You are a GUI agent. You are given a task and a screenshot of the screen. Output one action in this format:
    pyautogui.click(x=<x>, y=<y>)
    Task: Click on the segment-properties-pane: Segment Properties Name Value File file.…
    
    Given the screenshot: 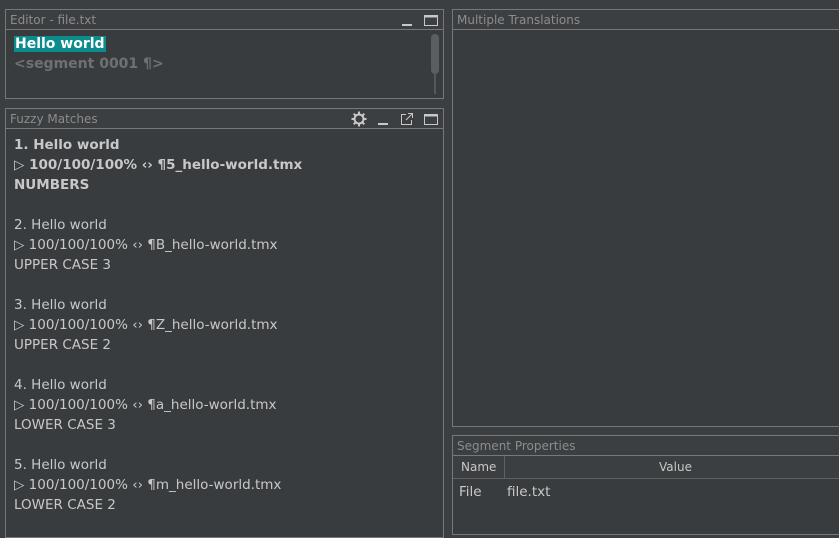 What is the action you would take?
    pyautogui.click(x=645, y=485)
    